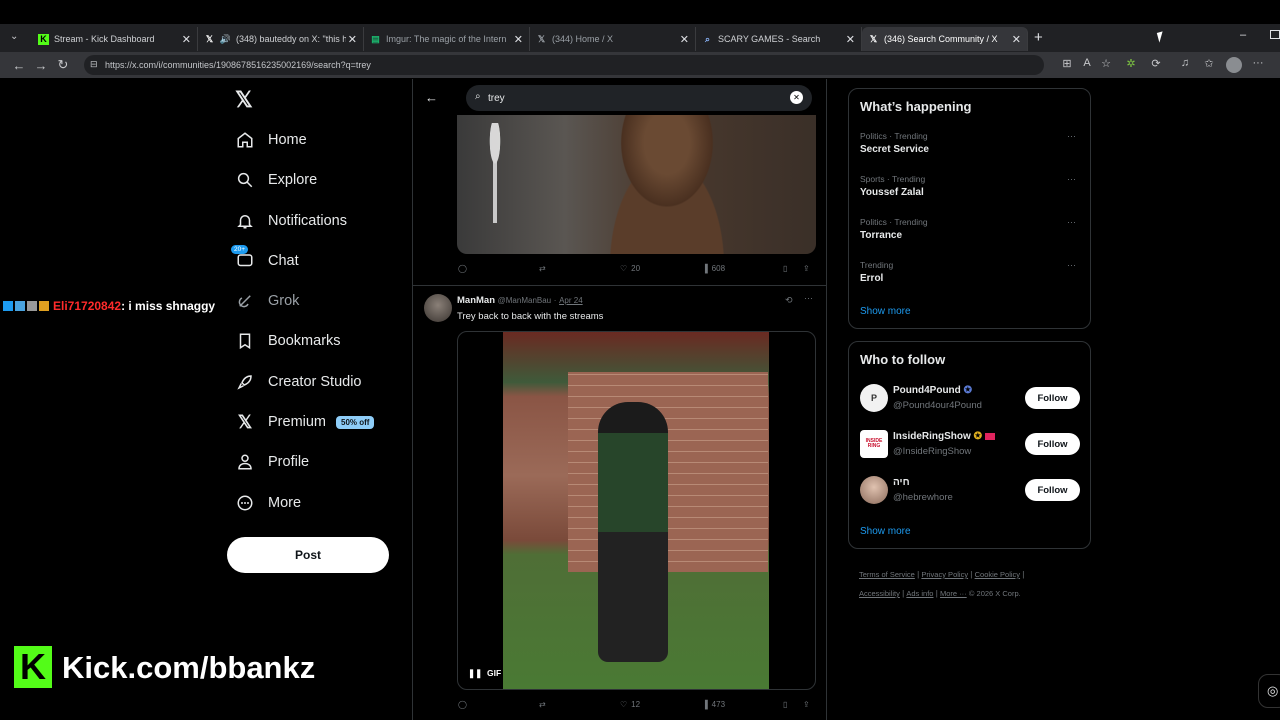 This screenshot has width=1280, height=720. I want to click on favorite-star-icon: ☆, so click(1106, 65).